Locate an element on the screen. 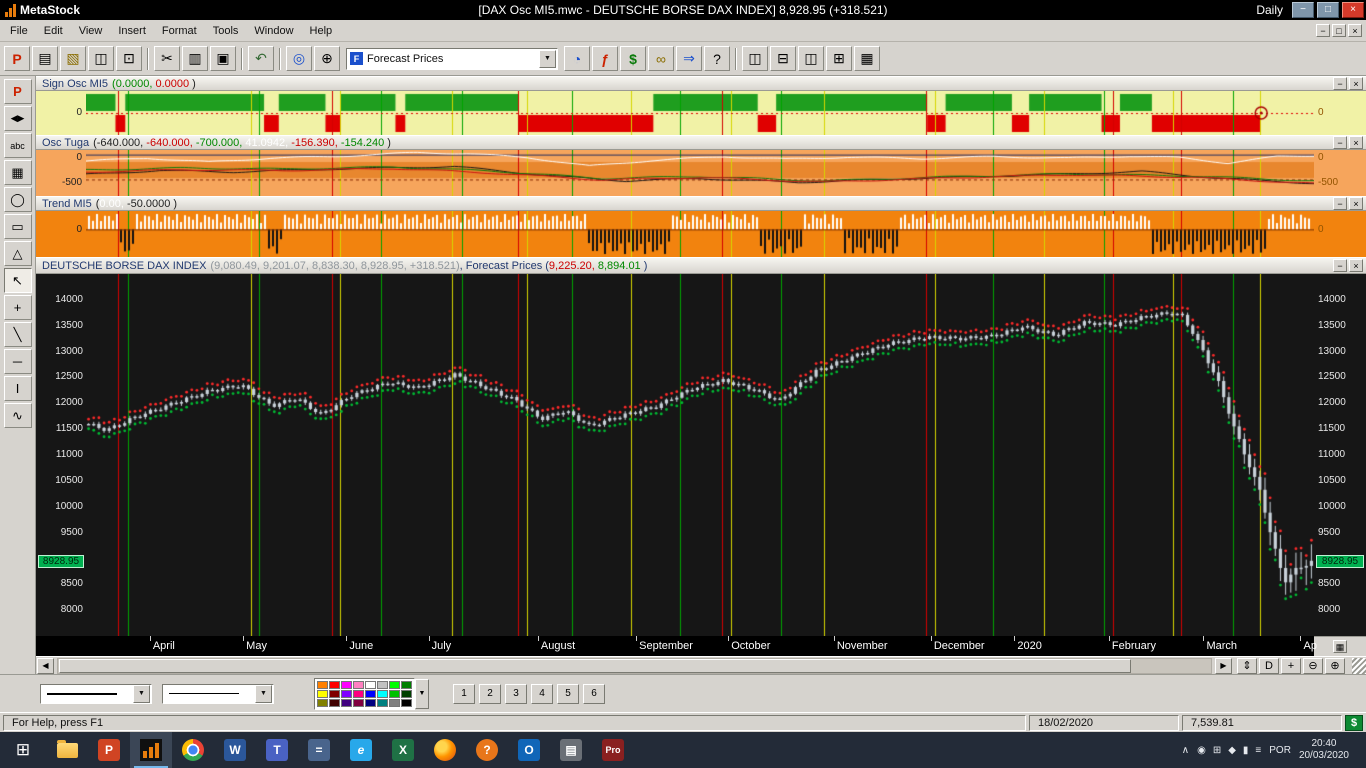 Image resolution: width=1366 pixels, height=768 pixels. tray-icon: ≡ is located at coordinates (1258, 750).